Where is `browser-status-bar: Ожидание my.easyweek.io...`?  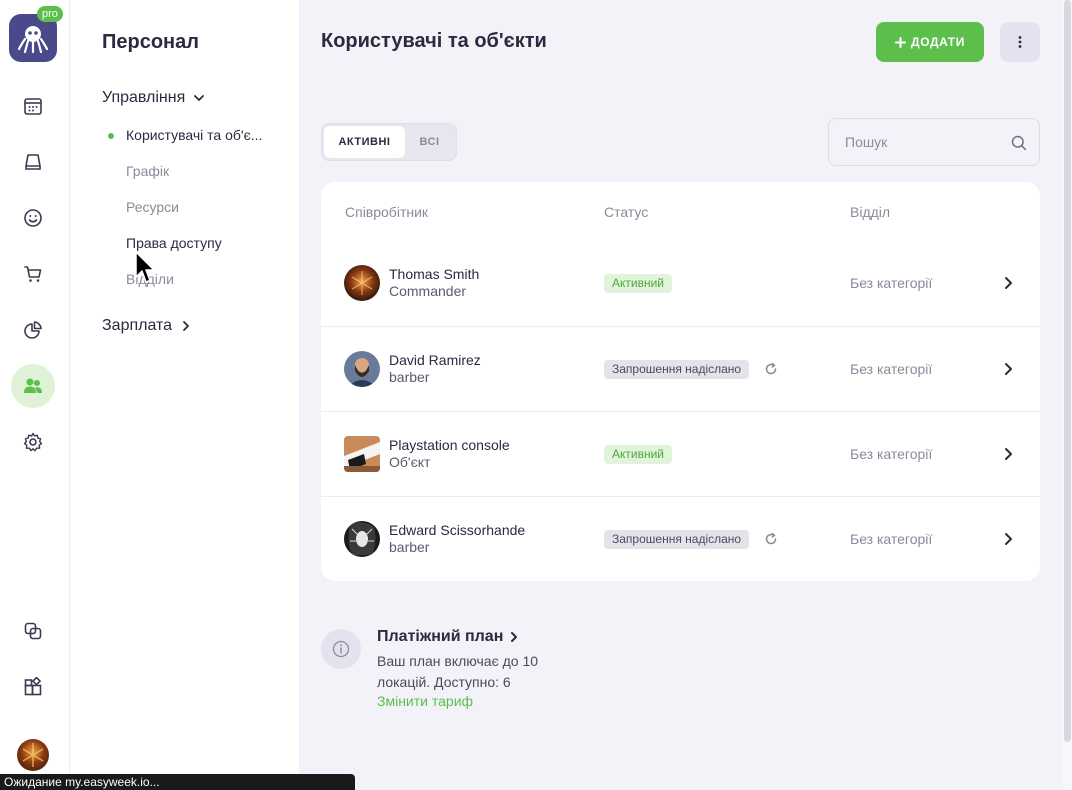 browser-status-bar: Ожидание my.easyweek.io... is located at coordinates (177, 782).